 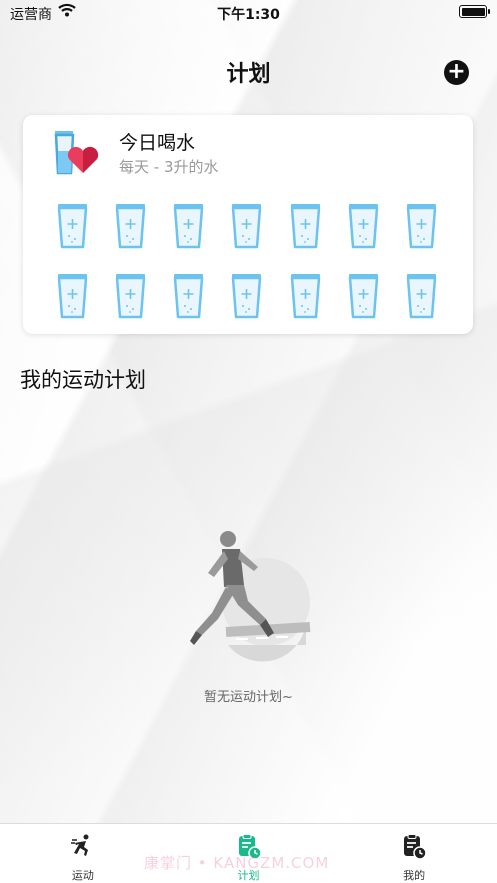 What do you see at coordinates (83, 380) in the screenshot?
I see `section-title: 我的运动计划` at bounding box center [83, 380].